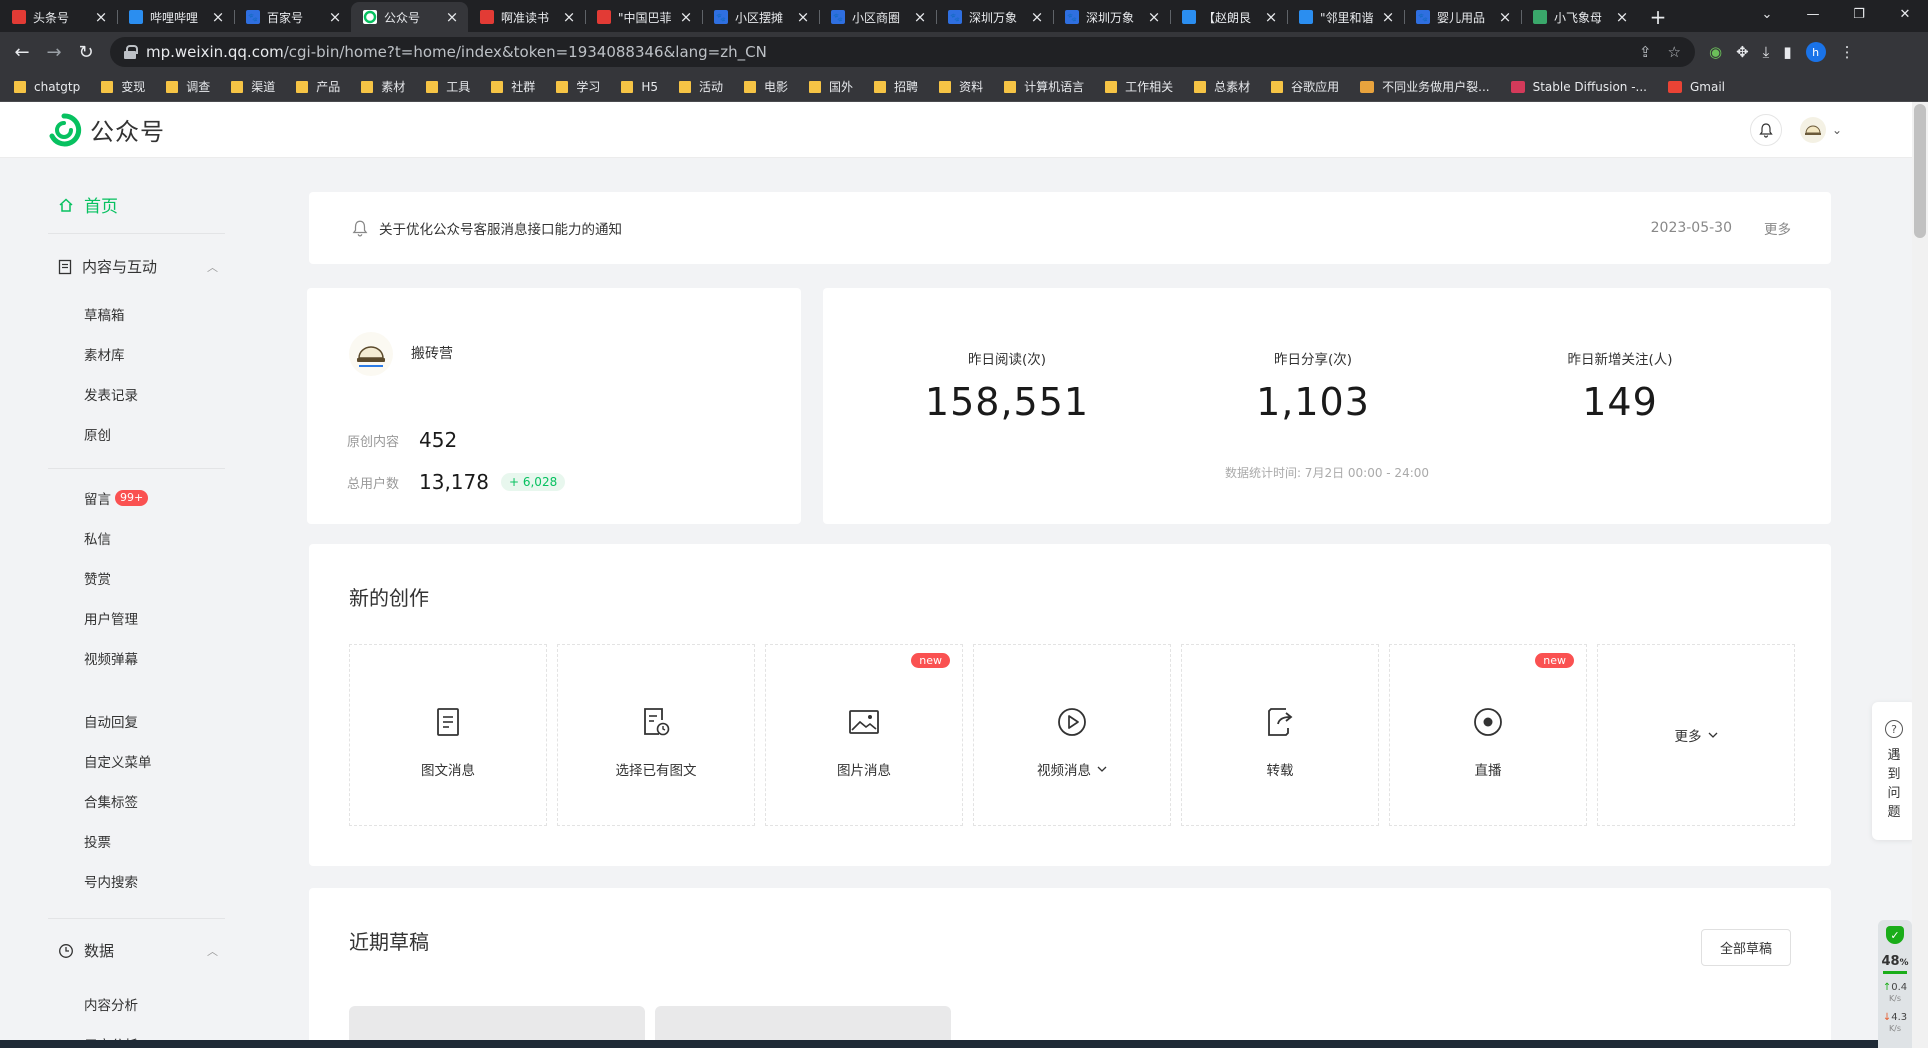 This screenshot has height=1048, width=1928. Describe the element at coordinates (1674, 52) in the screenshot. I see `bookmark-star-icon: ☆` at that location.